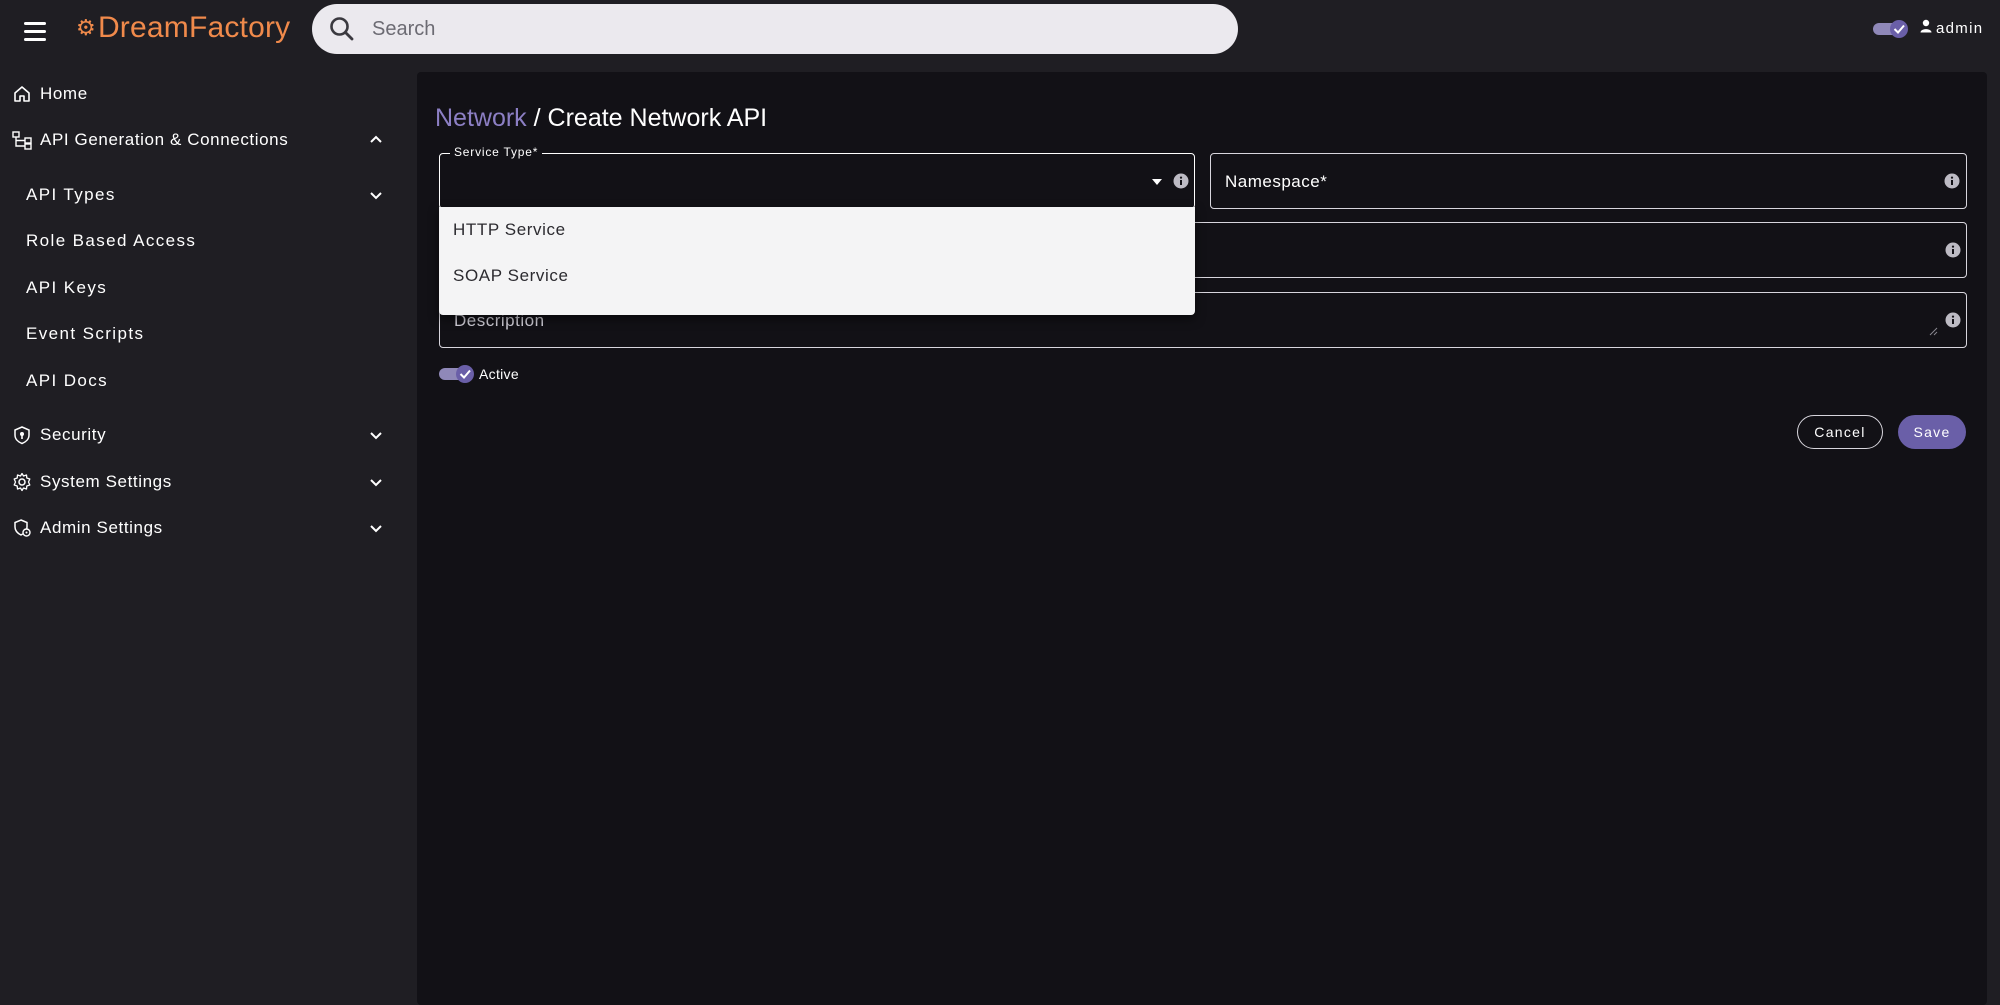 The width and height of the screenshot is (2000, 1005). Describe the element at coordinates (1840, 432) in the screenshot. I see `cancel-button: Cancel` at that location.